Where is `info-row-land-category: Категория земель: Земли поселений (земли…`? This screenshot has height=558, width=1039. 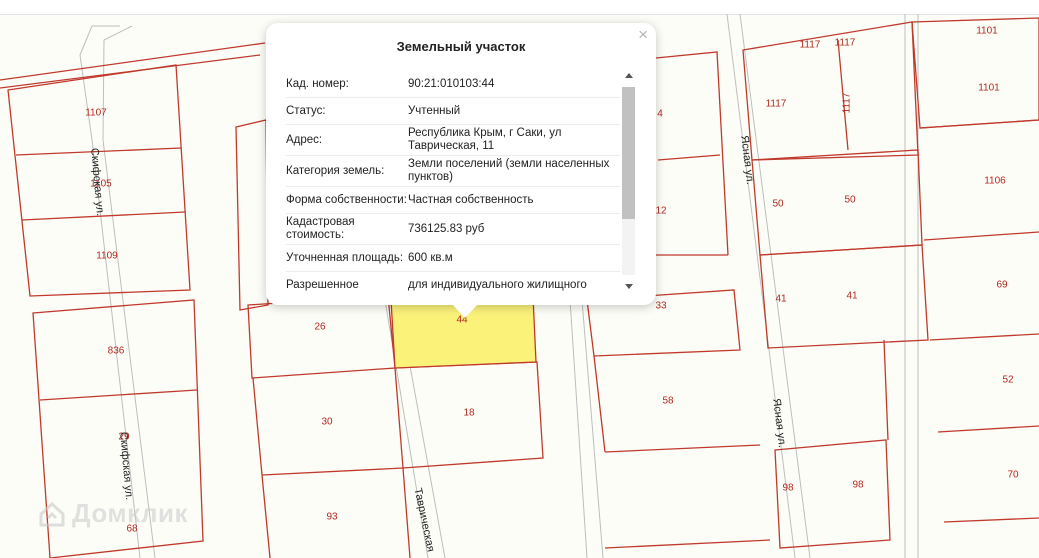
info-row-land-category: Категория земель: Земли поселений (земли… is located at coordinates (453, 171).